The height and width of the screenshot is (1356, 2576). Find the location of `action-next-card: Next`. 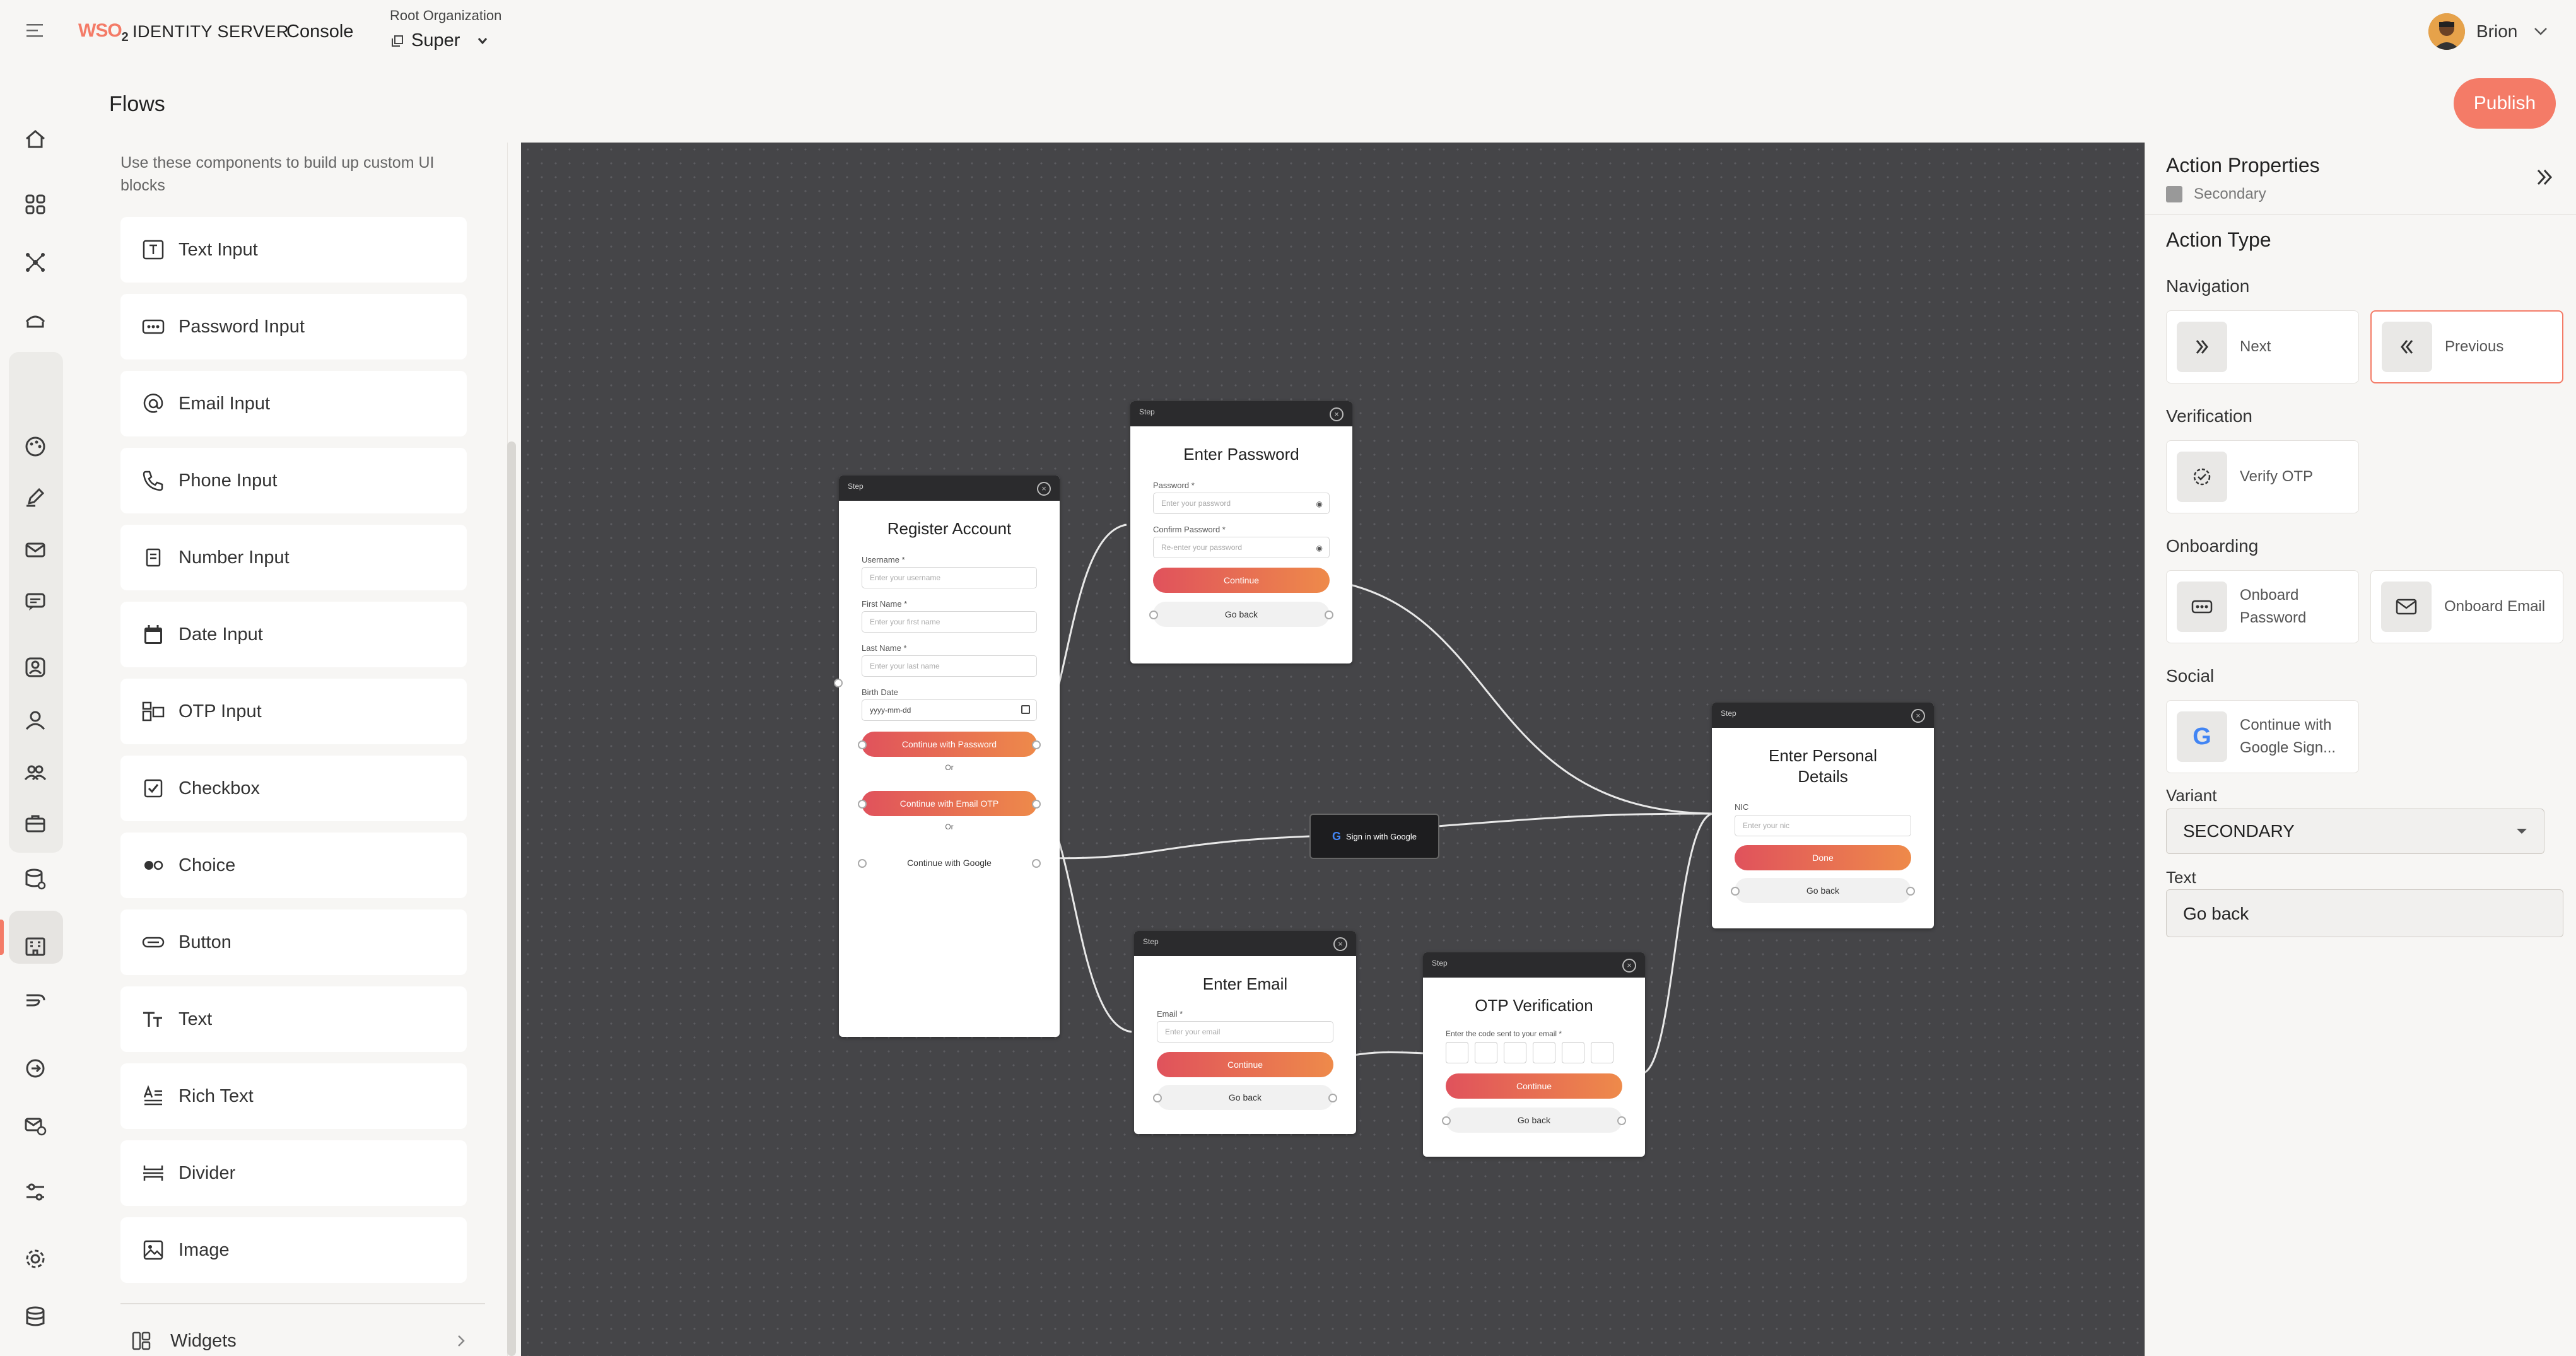

action-next-card: Next is located at coordinates (2262, 347).